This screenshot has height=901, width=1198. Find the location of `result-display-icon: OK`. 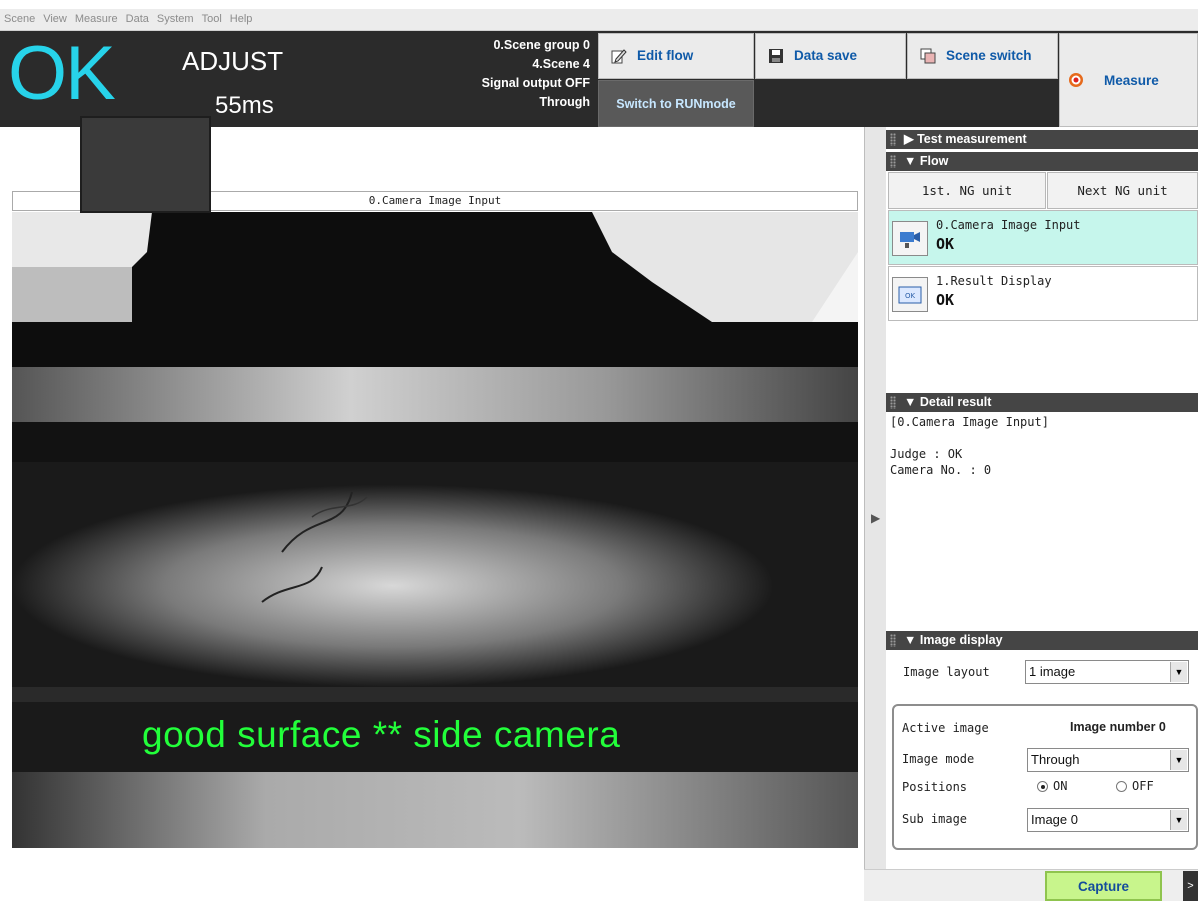

result-display-icon: OK is located at coordinates (910, 294).